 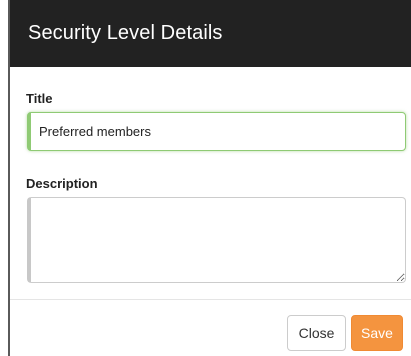 What do you see at coordinates (216, 131) in the screenshot?
I see `title-input` at bounding box center [216, 131].